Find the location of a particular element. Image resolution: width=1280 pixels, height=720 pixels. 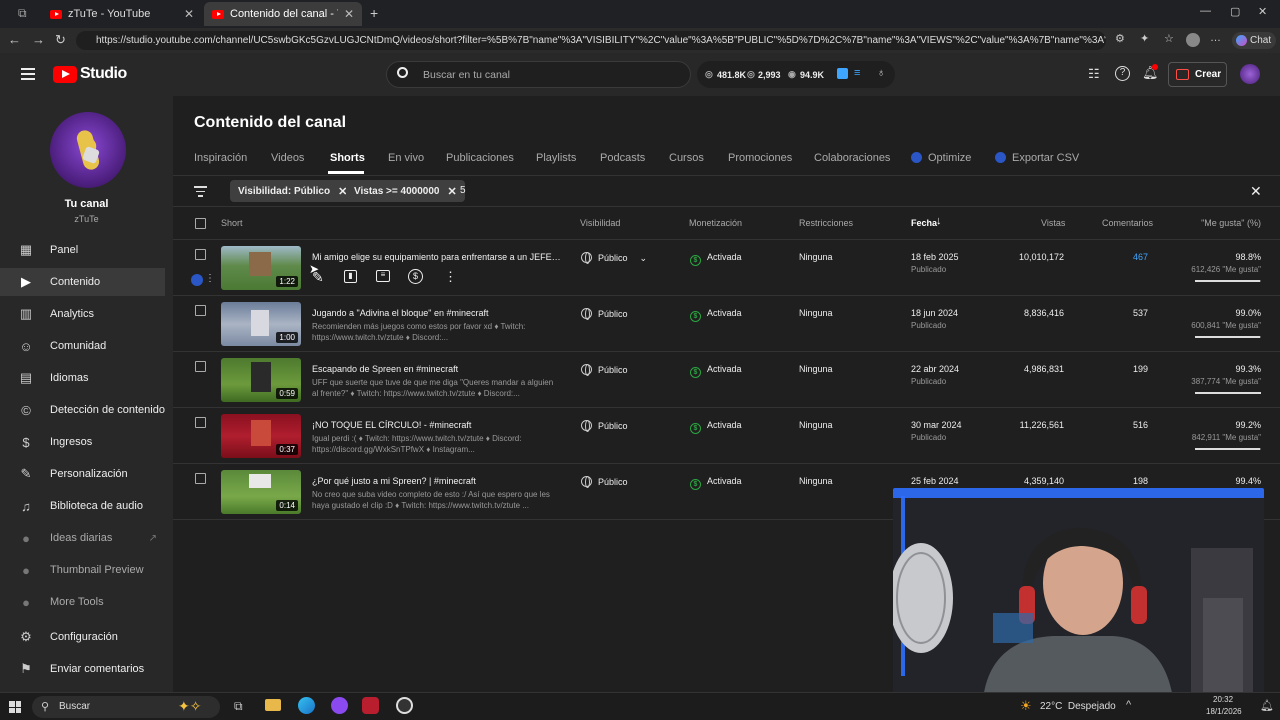

analytics-icon: ▮ is located at coordinates (350, 276).